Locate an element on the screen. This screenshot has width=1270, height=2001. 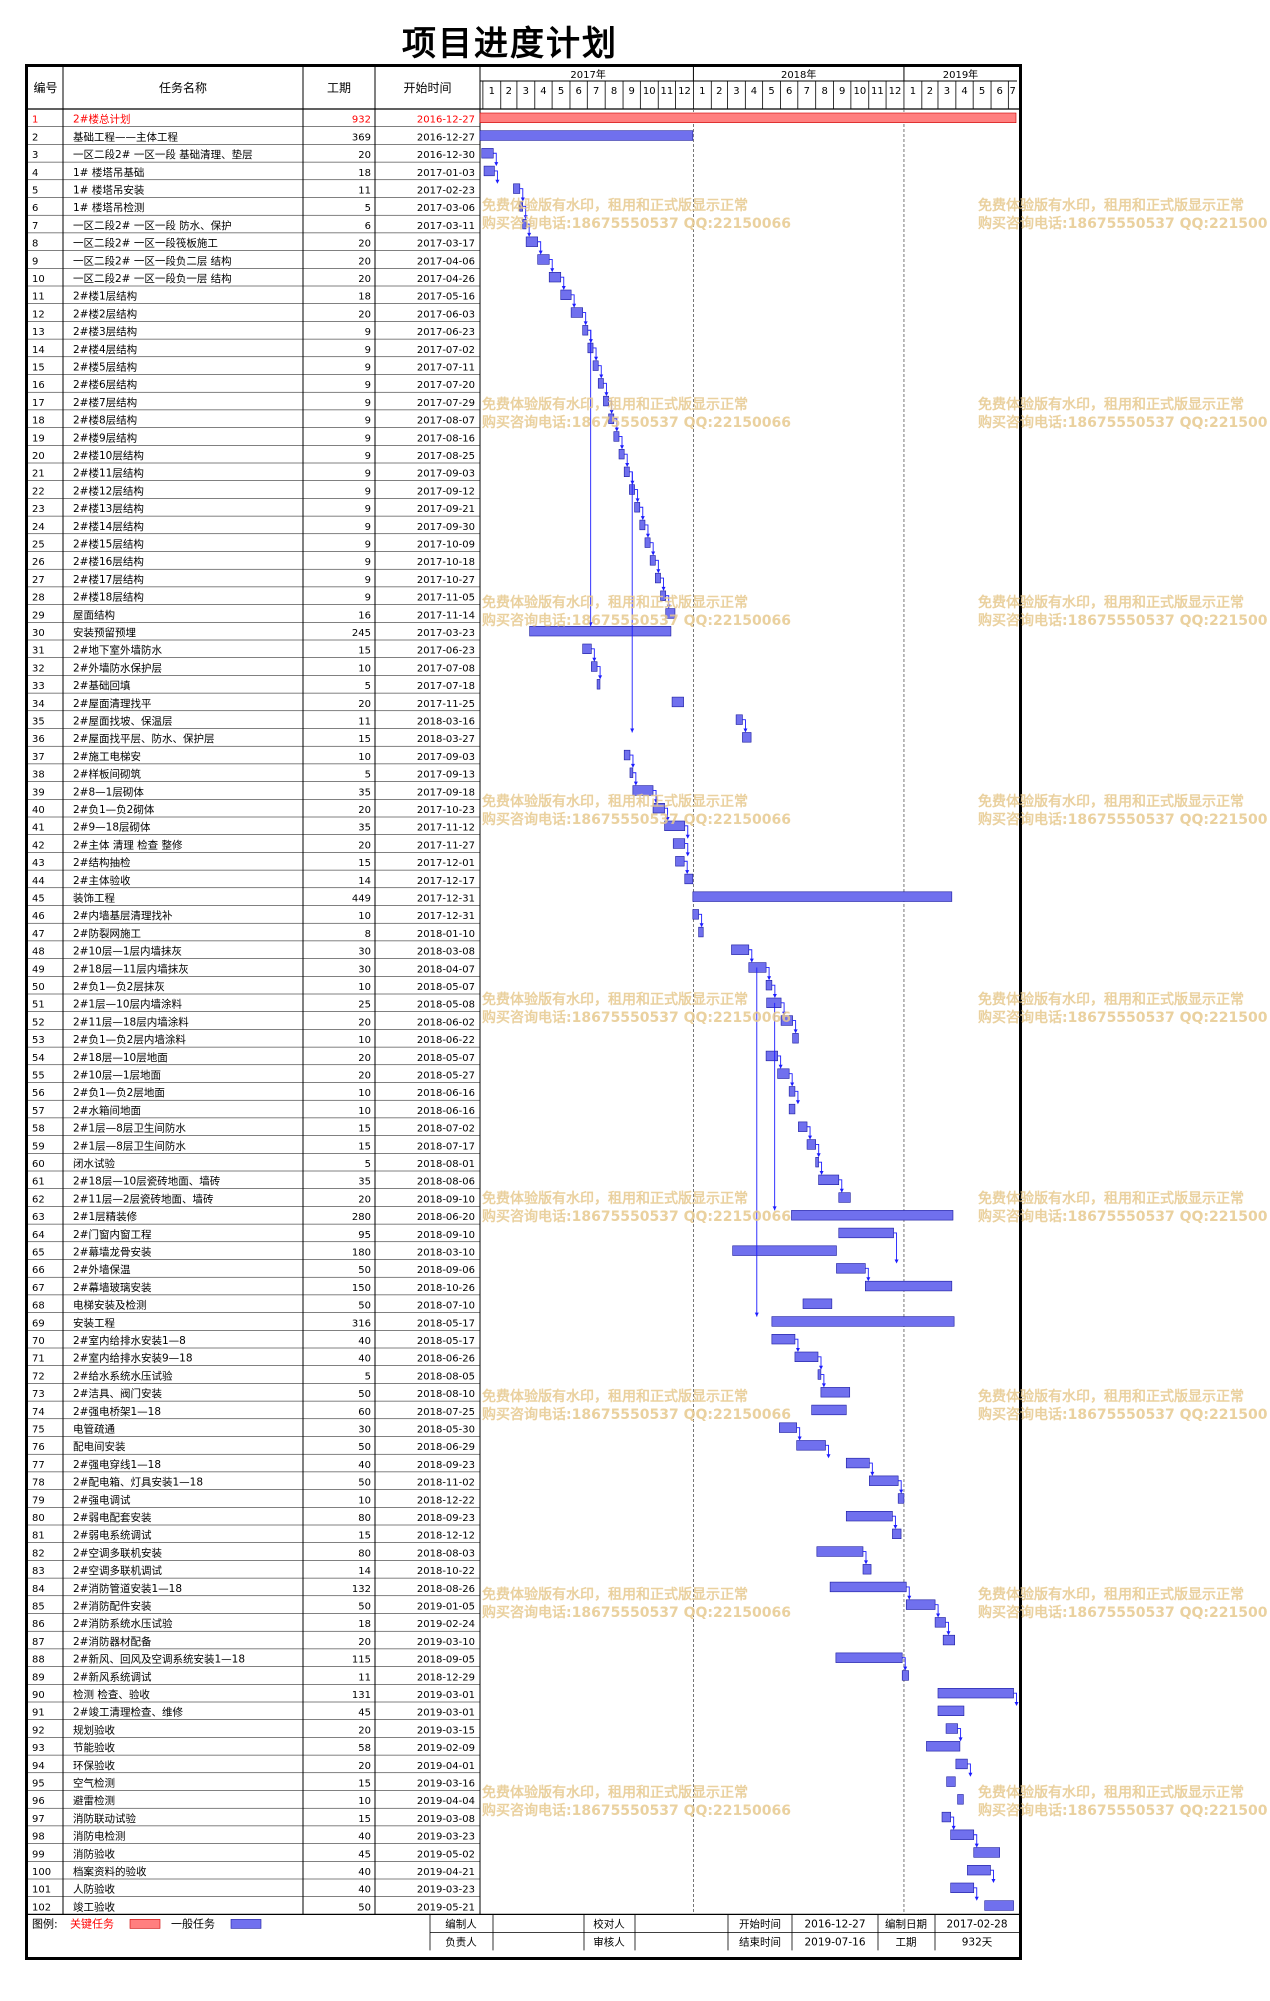
row-name: 人防验收 is located at coordinates (94, 1889).